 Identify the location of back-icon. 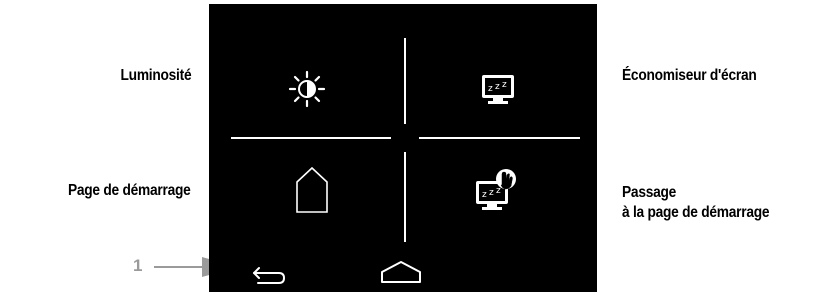
(269, 275).